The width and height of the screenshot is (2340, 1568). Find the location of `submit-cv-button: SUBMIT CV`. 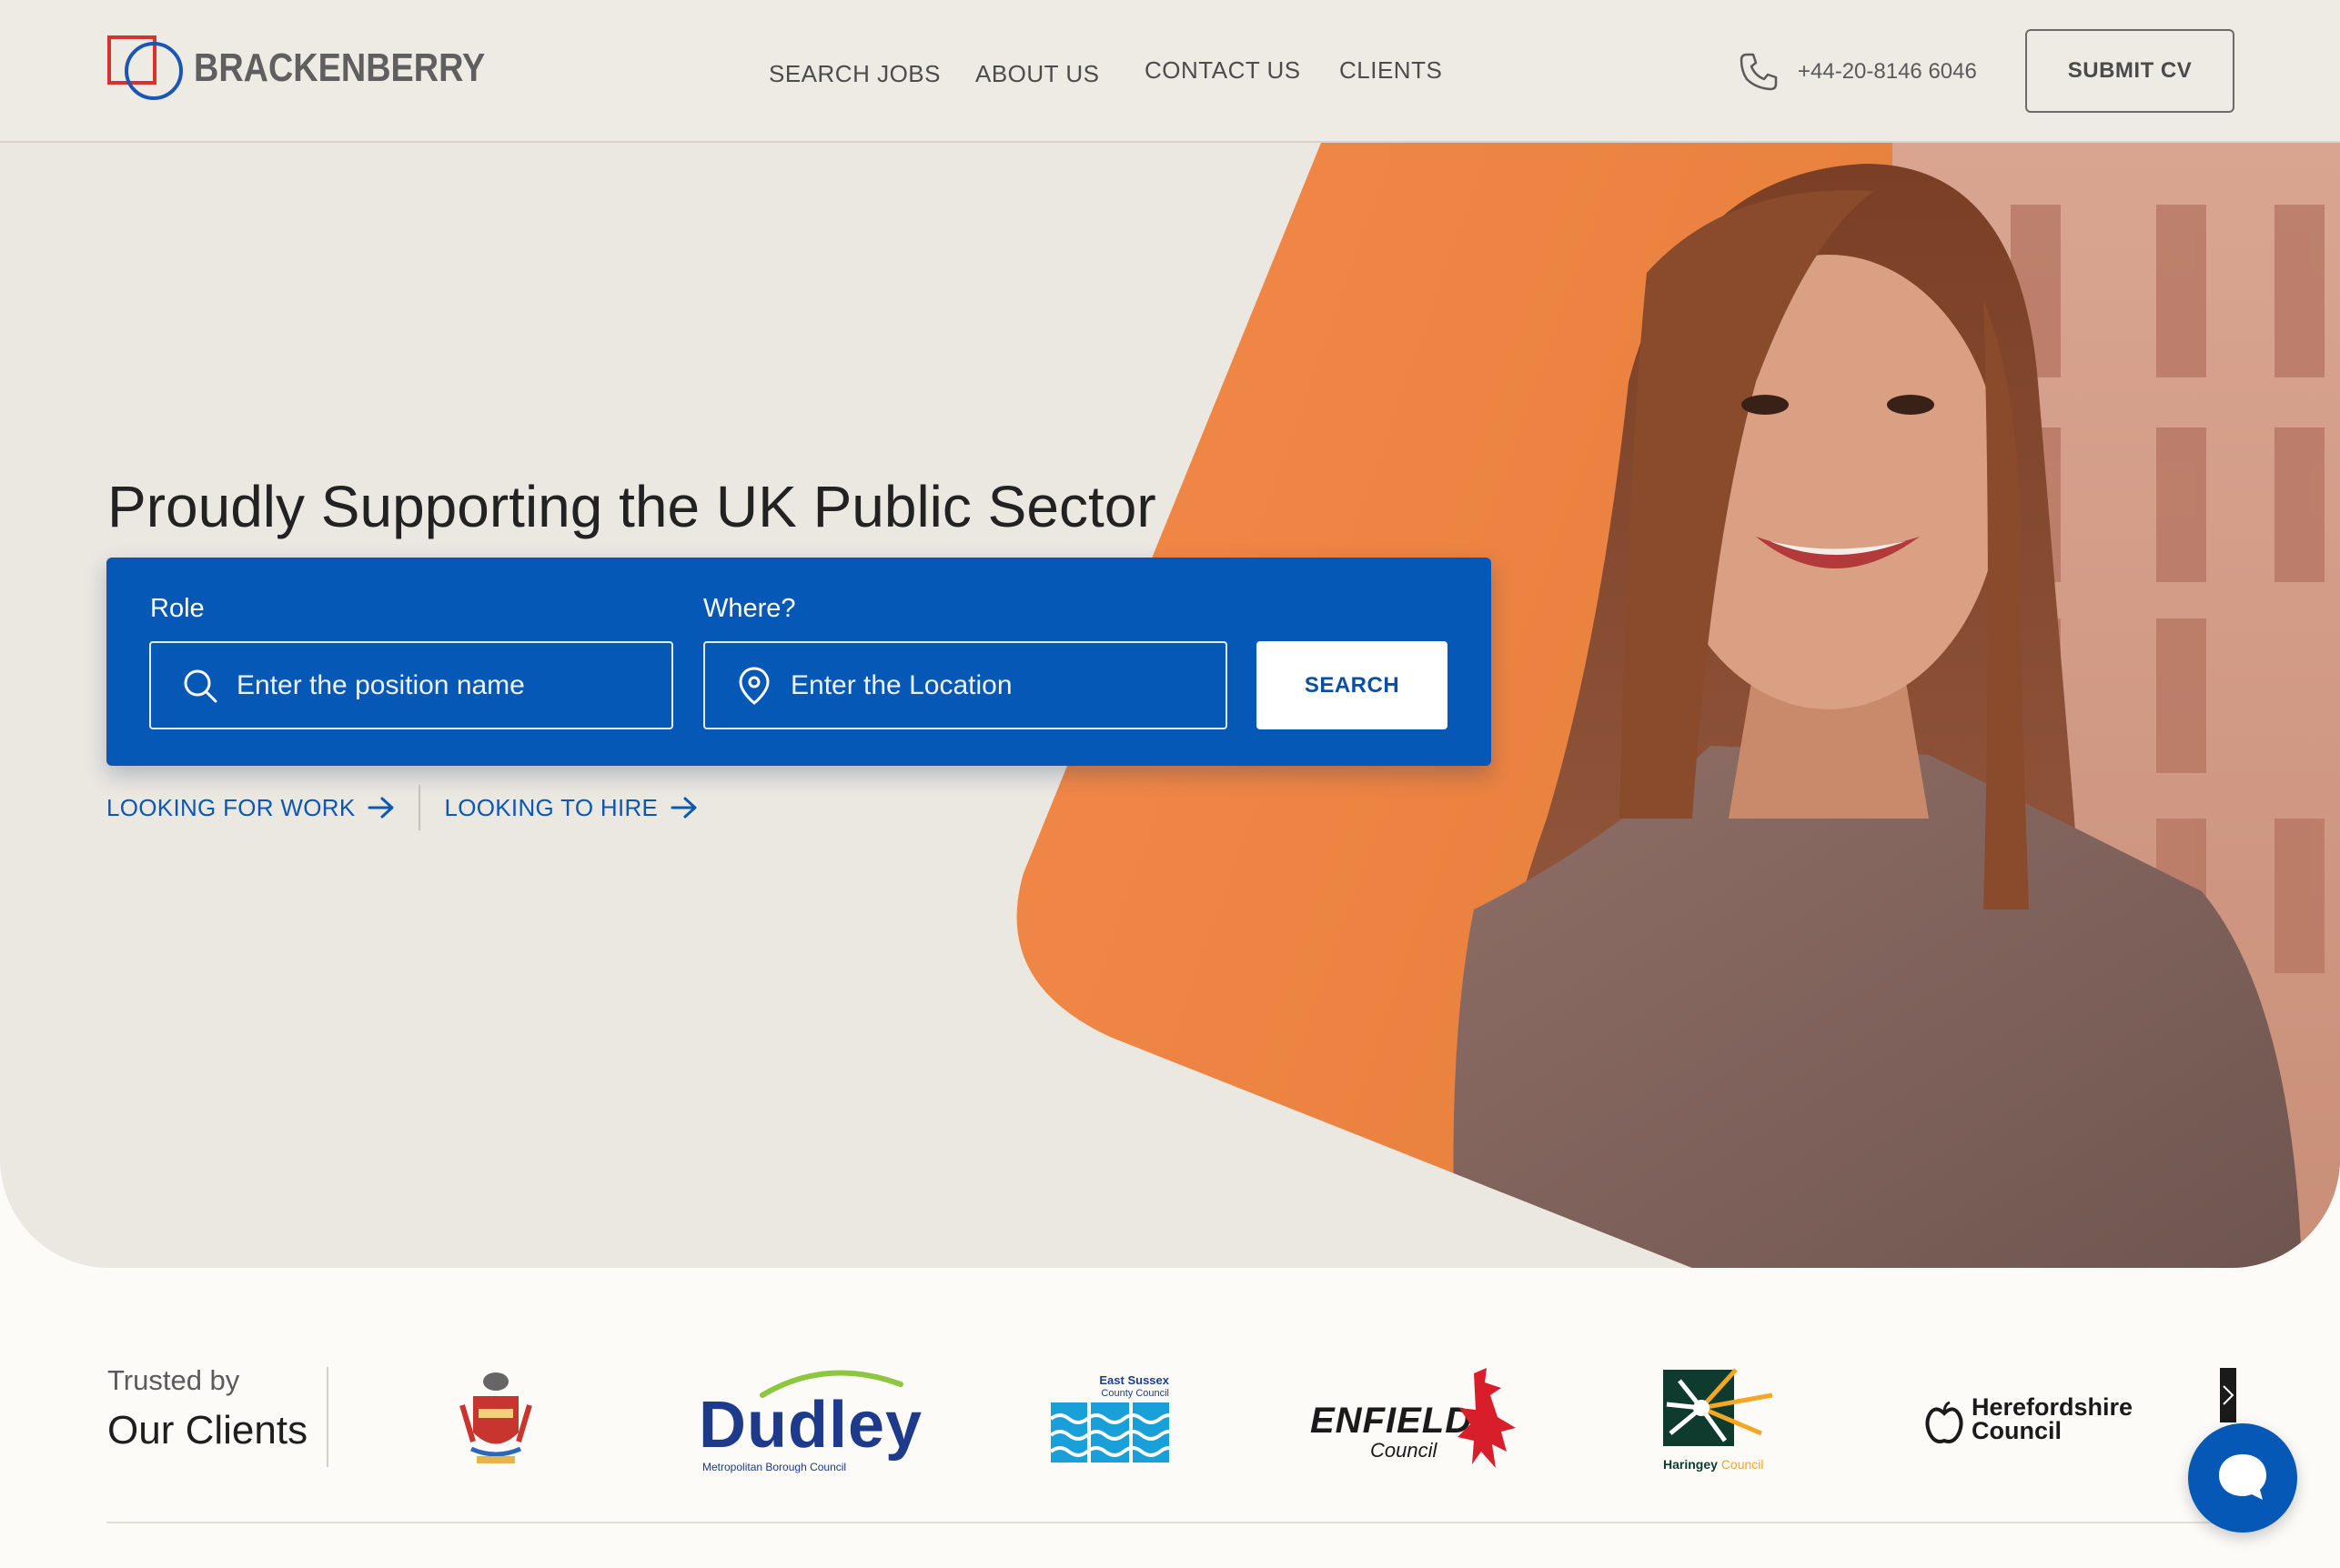

submit-cv-button: SUBMIT CV is located at coordinates (2130, 71).